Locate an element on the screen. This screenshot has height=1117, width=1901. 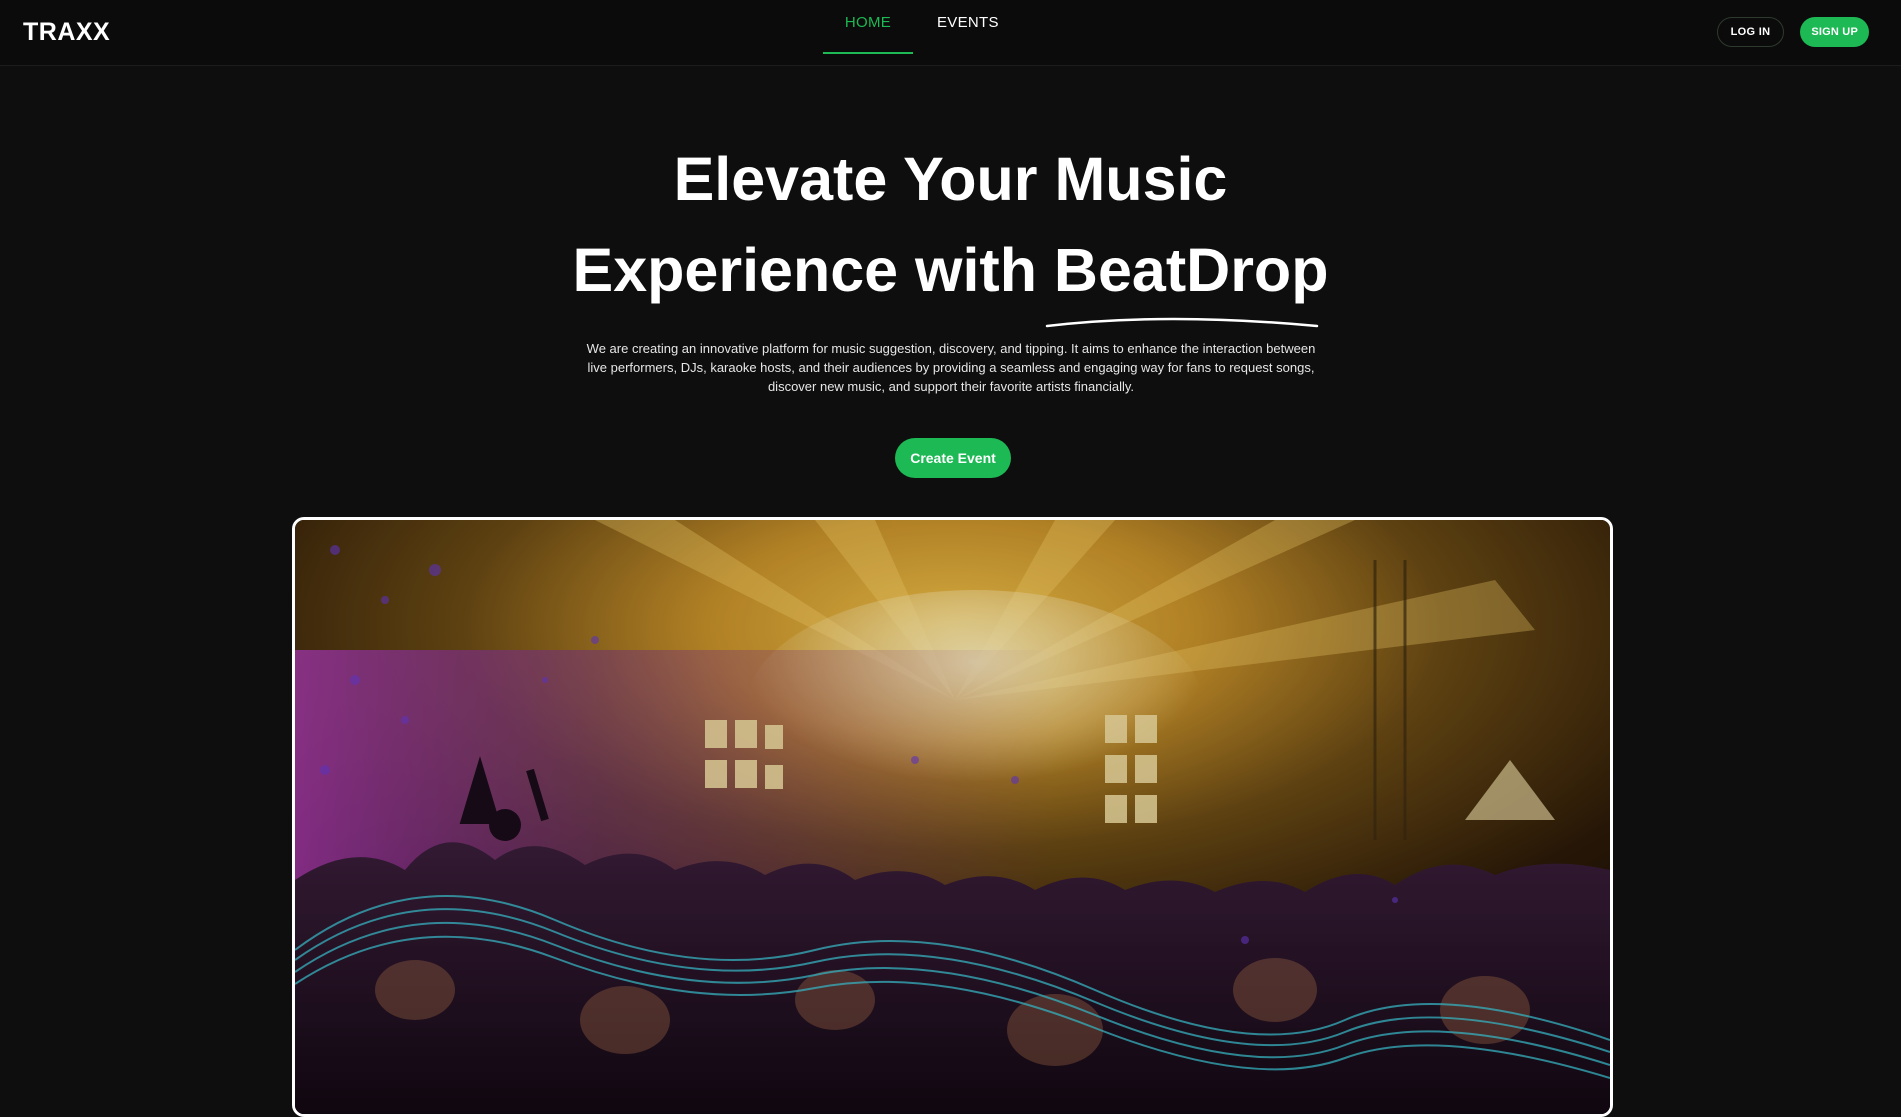
hero-title-line1: Elevate Your Music is located at coordinates (950, 179).